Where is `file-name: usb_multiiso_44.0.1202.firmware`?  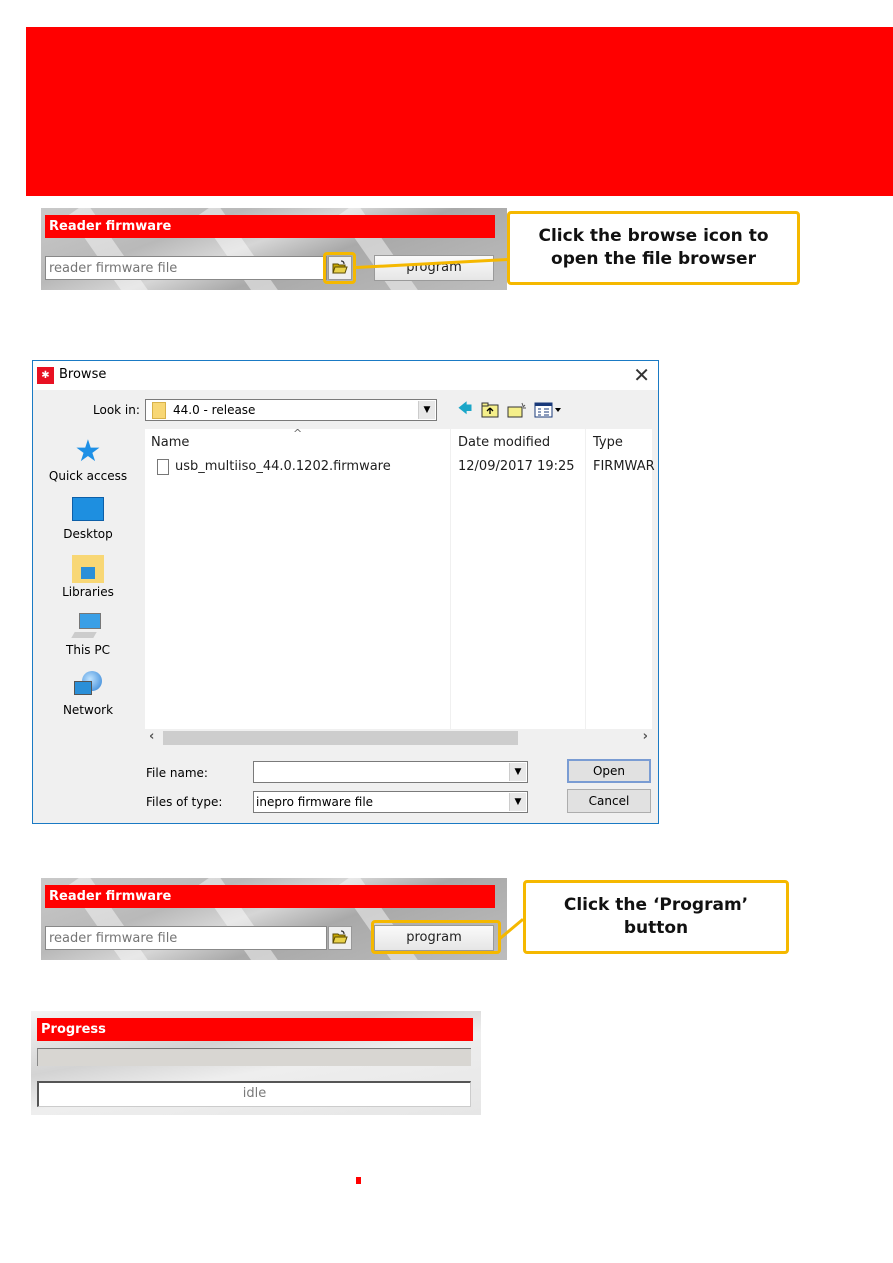
file-name: usb_multiiso_44.0.1202.firmware is located at coordinates (283, 466).